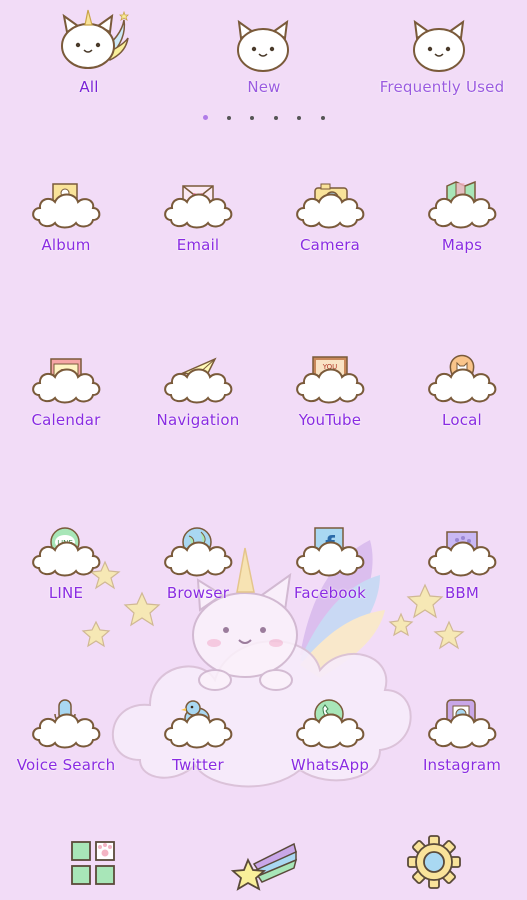 The width and height of the screenshot is (527, 900). Describe the element at coordinates (95, 39) in the screenshot. I see `unicorn-cat-icon` at that location.